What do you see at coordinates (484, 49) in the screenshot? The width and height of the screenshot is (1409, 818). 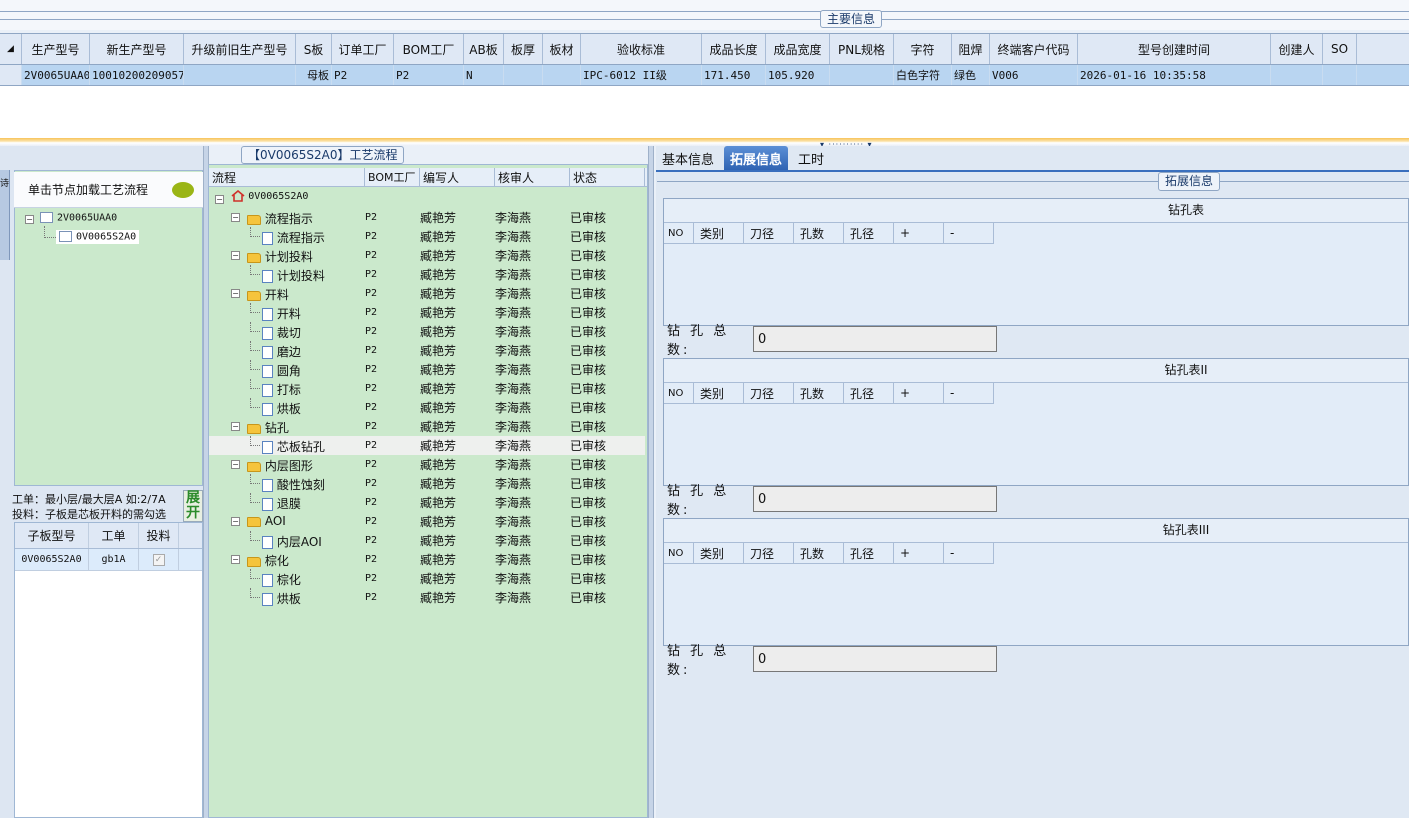 I see `col-header: AB板` at bounding box center [484, 49].